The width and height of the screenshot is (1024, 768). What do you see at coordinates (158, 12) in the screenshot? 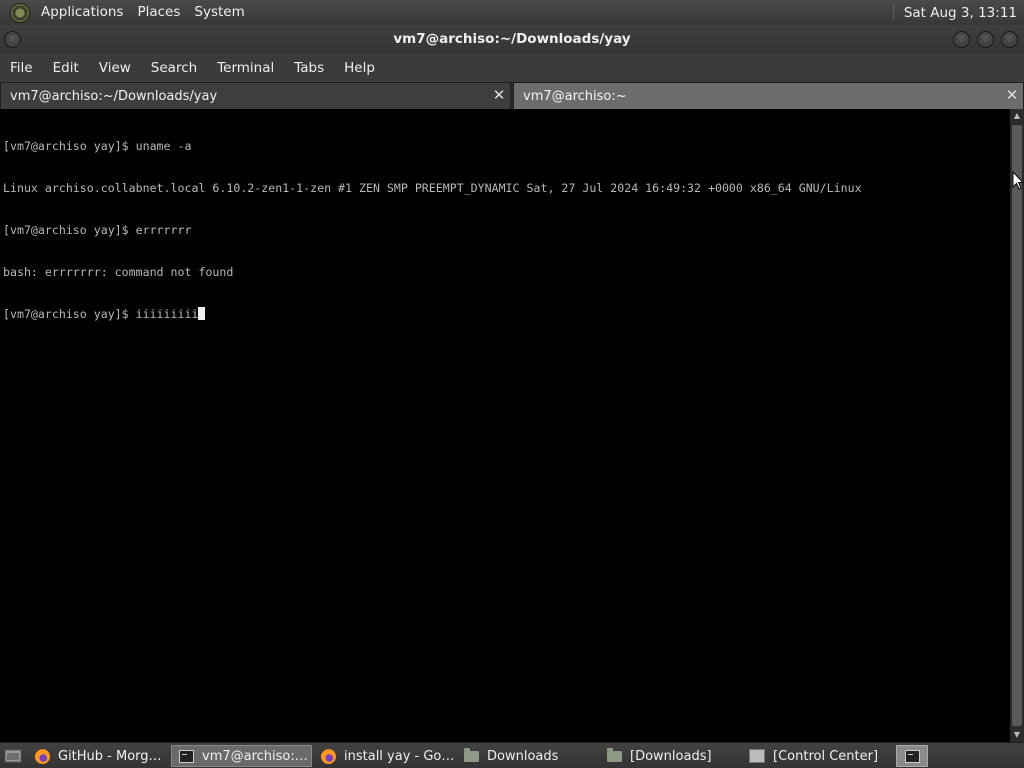
I see `places-menu: Places` at bounding box center [158, 12].